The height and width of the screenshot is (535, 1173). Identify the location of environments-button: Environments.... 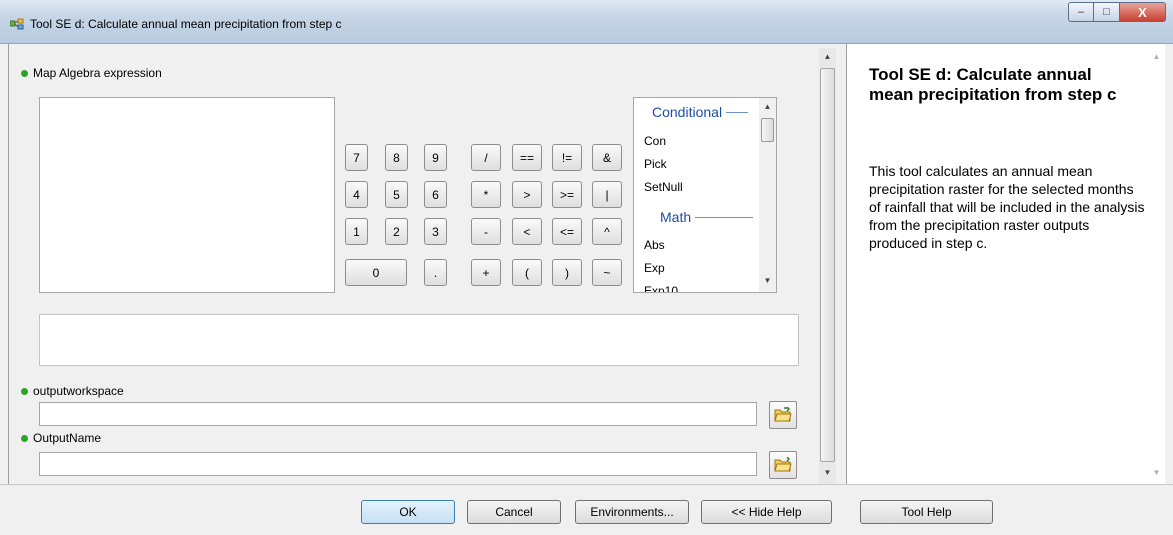
(632, 512).